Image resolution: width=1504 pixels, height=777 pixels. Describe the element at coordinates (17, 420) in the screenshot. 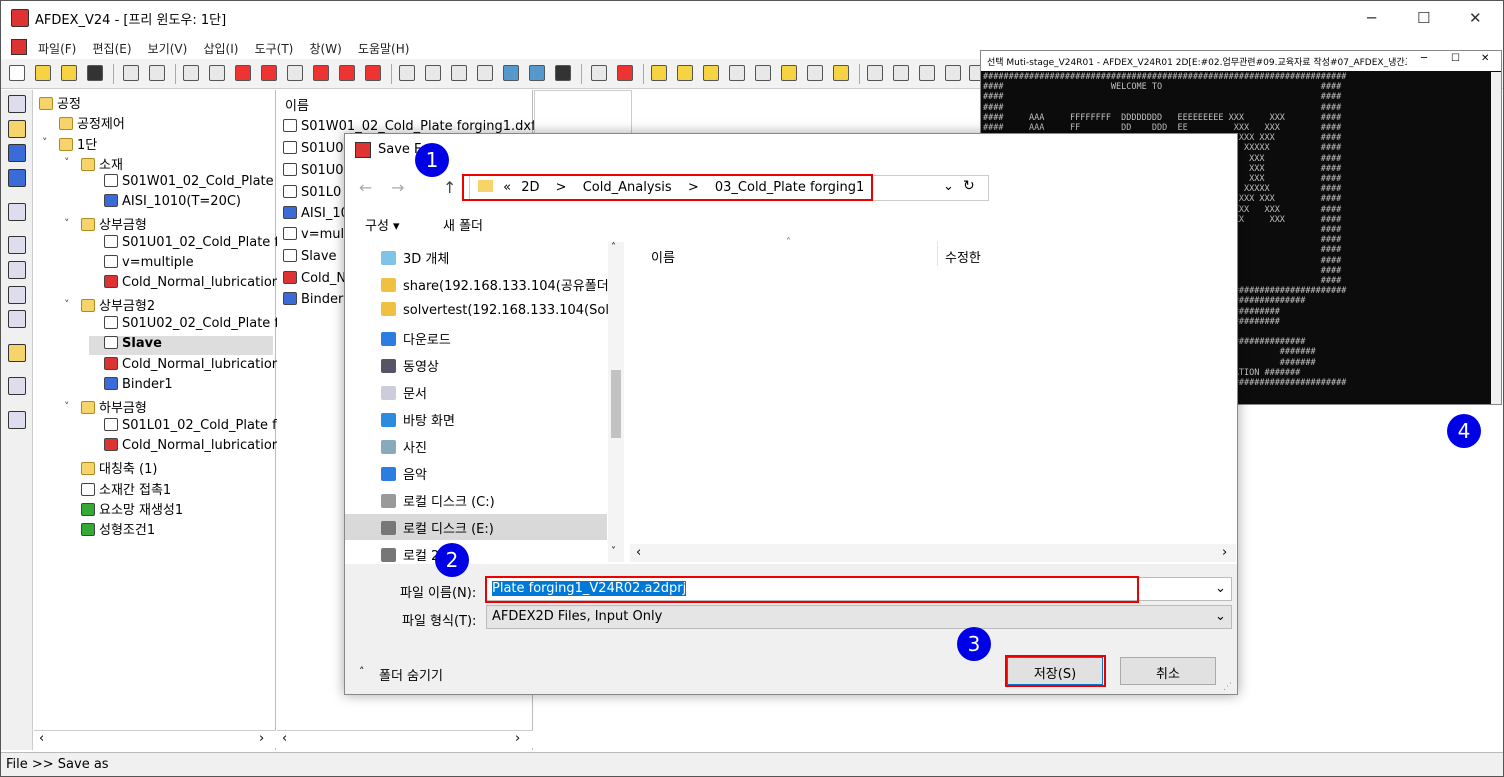

I see `checklist-icon` at that location.